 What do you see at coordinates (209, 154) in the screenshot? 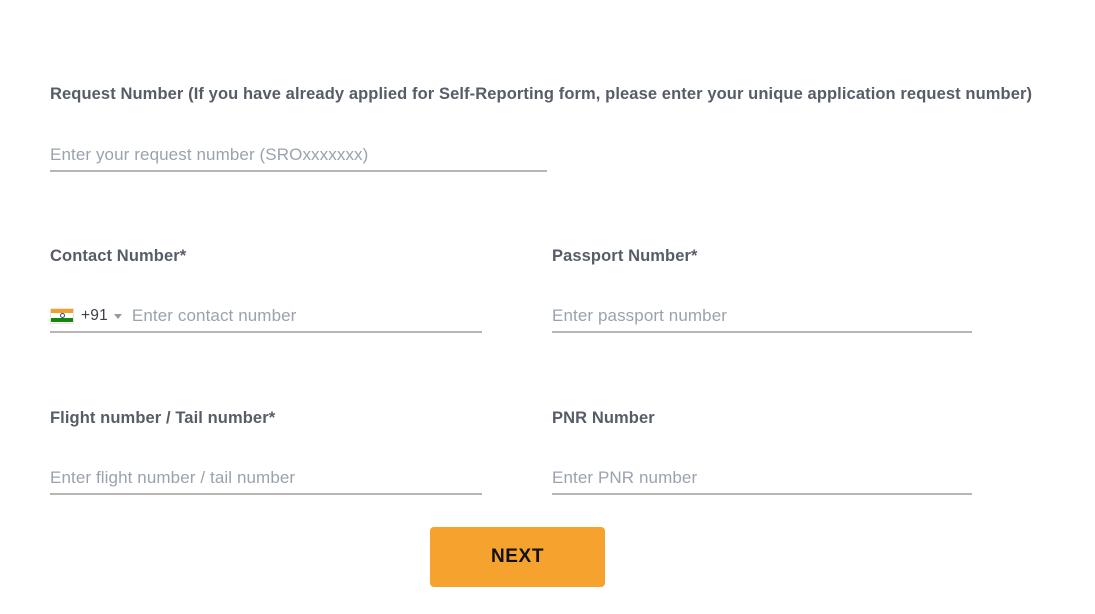
I see `request-number-placeholder: Enter your request number (SROxxxxxxx)` at bounding box center [209, 154].